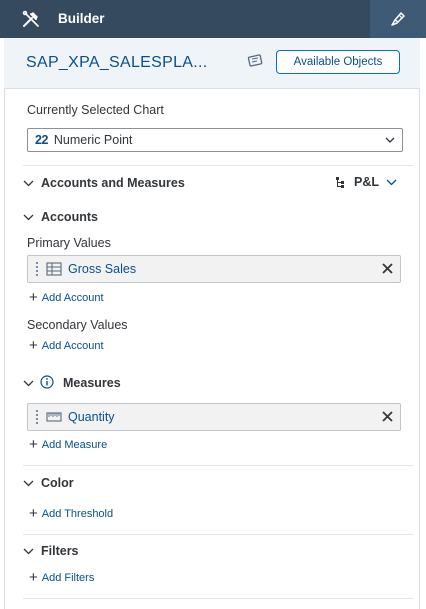  What do you see at coordinates (57, 483) in the screenshot?
I see `color-title: Color` at bounding box center [57, 483].